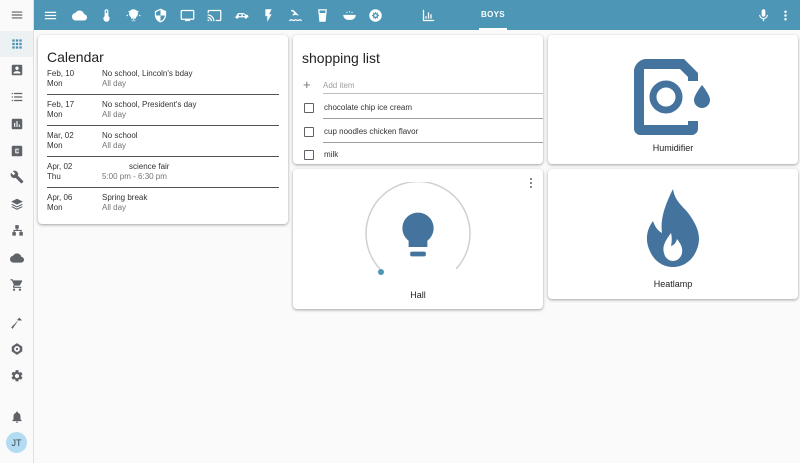 The width and height of the screenshot is (800, 463). I want to click on shield-icon, so click(160, 15).